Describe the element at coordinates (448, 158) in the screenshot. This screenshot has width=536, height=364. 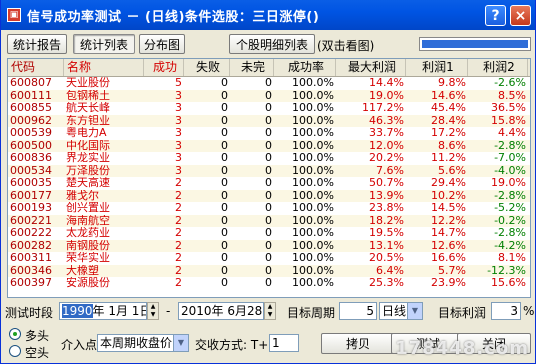
I see `cell-profit1: 11.2%` at that location.